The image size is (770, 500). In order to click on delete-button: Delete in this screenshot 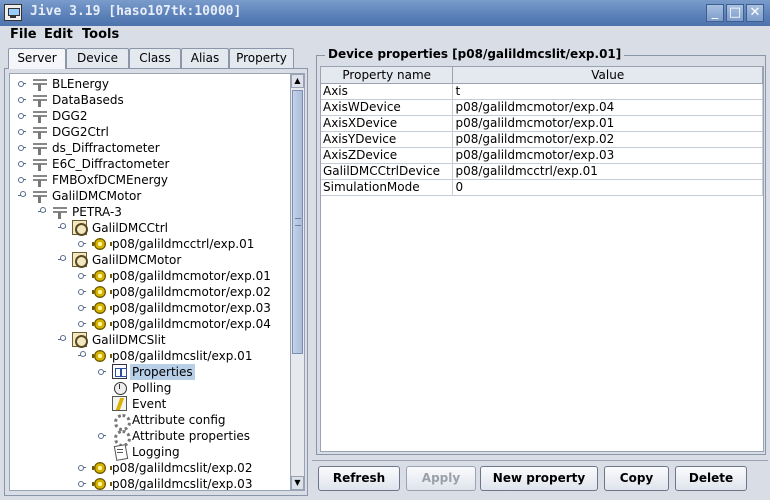, I will do `click(711, 478)`.